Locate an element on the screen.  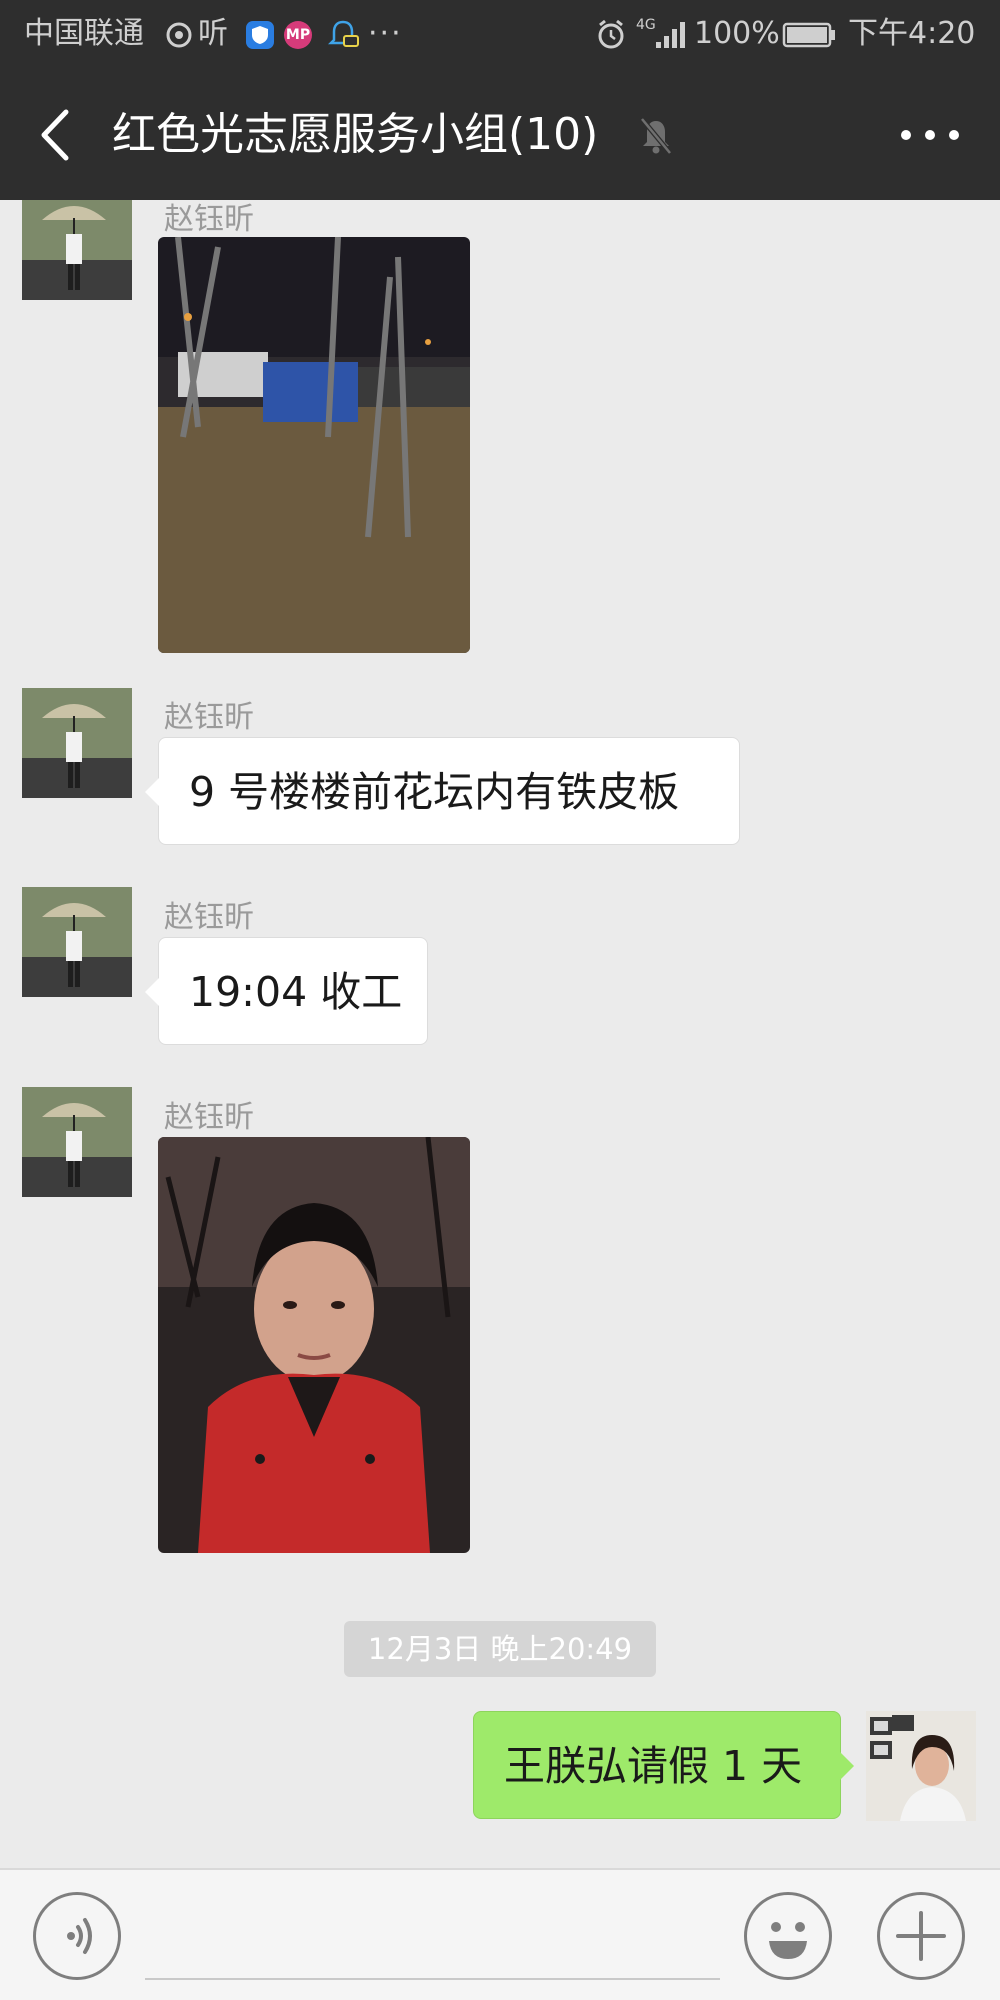
voice-wave-icon is located at coordinates (79, 1936).